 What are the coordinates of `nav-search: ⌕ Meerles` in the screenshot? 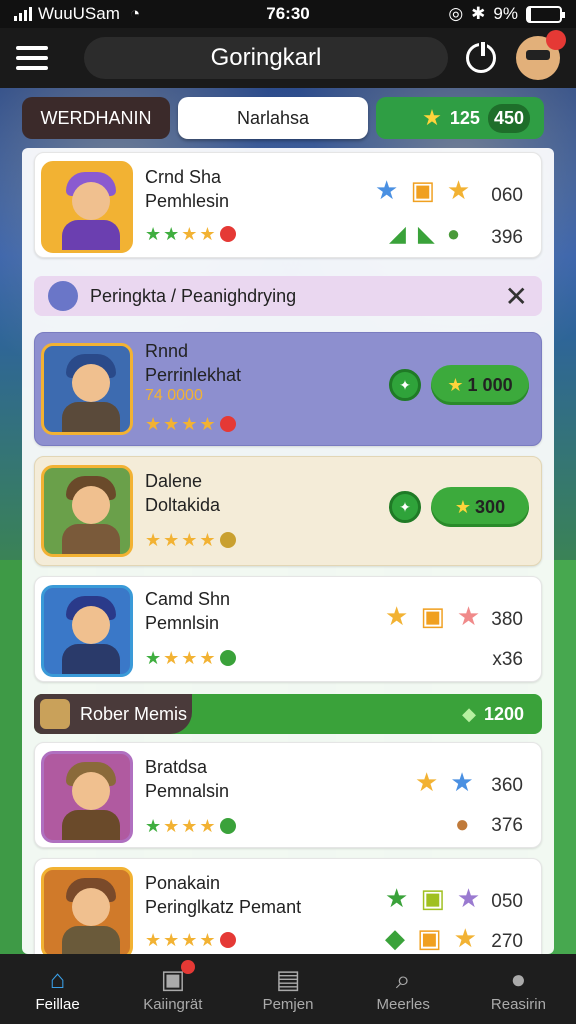 It's located at (403, 989).